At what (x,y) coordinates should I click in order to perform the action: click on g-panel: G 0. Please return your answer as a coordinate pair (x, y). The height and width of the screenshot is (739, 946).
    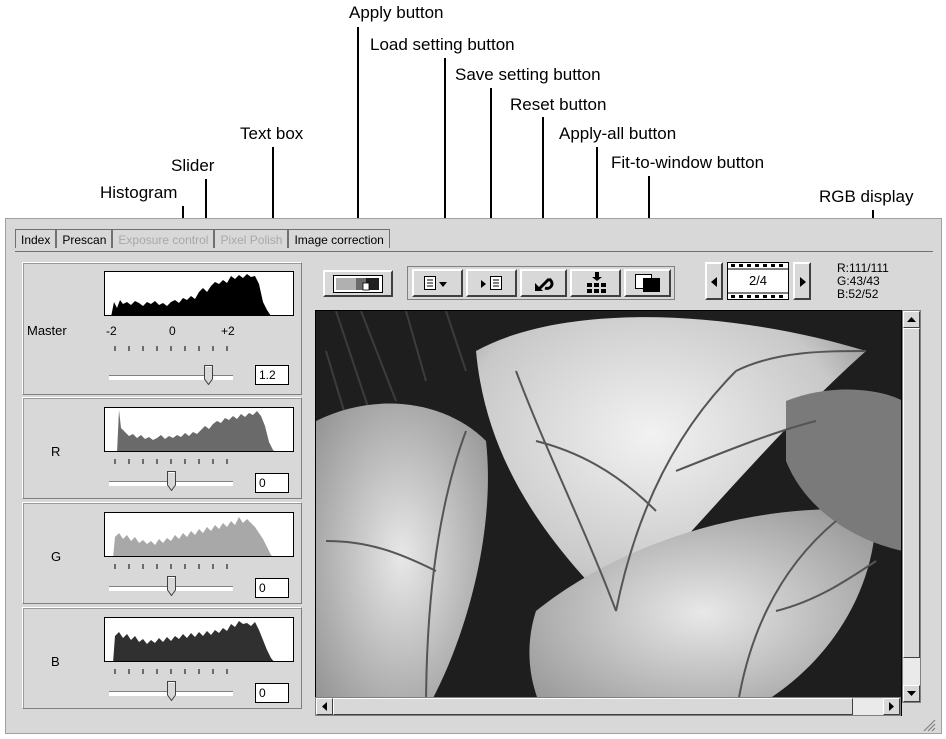
    Looking at the image, I should click on (162, 553).